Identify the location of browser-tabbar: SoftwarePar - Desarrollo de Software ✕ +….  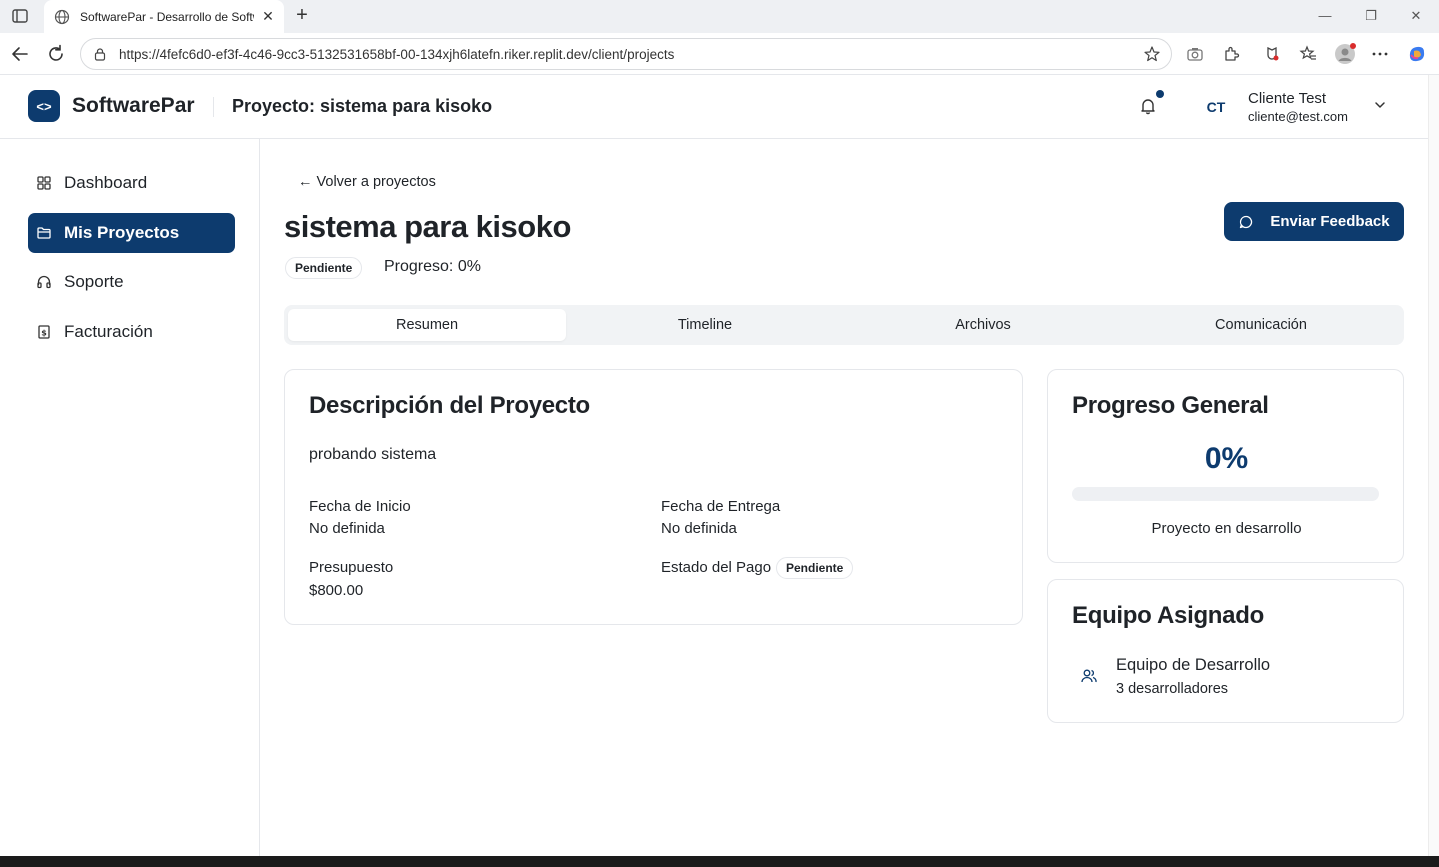
(719, 16).